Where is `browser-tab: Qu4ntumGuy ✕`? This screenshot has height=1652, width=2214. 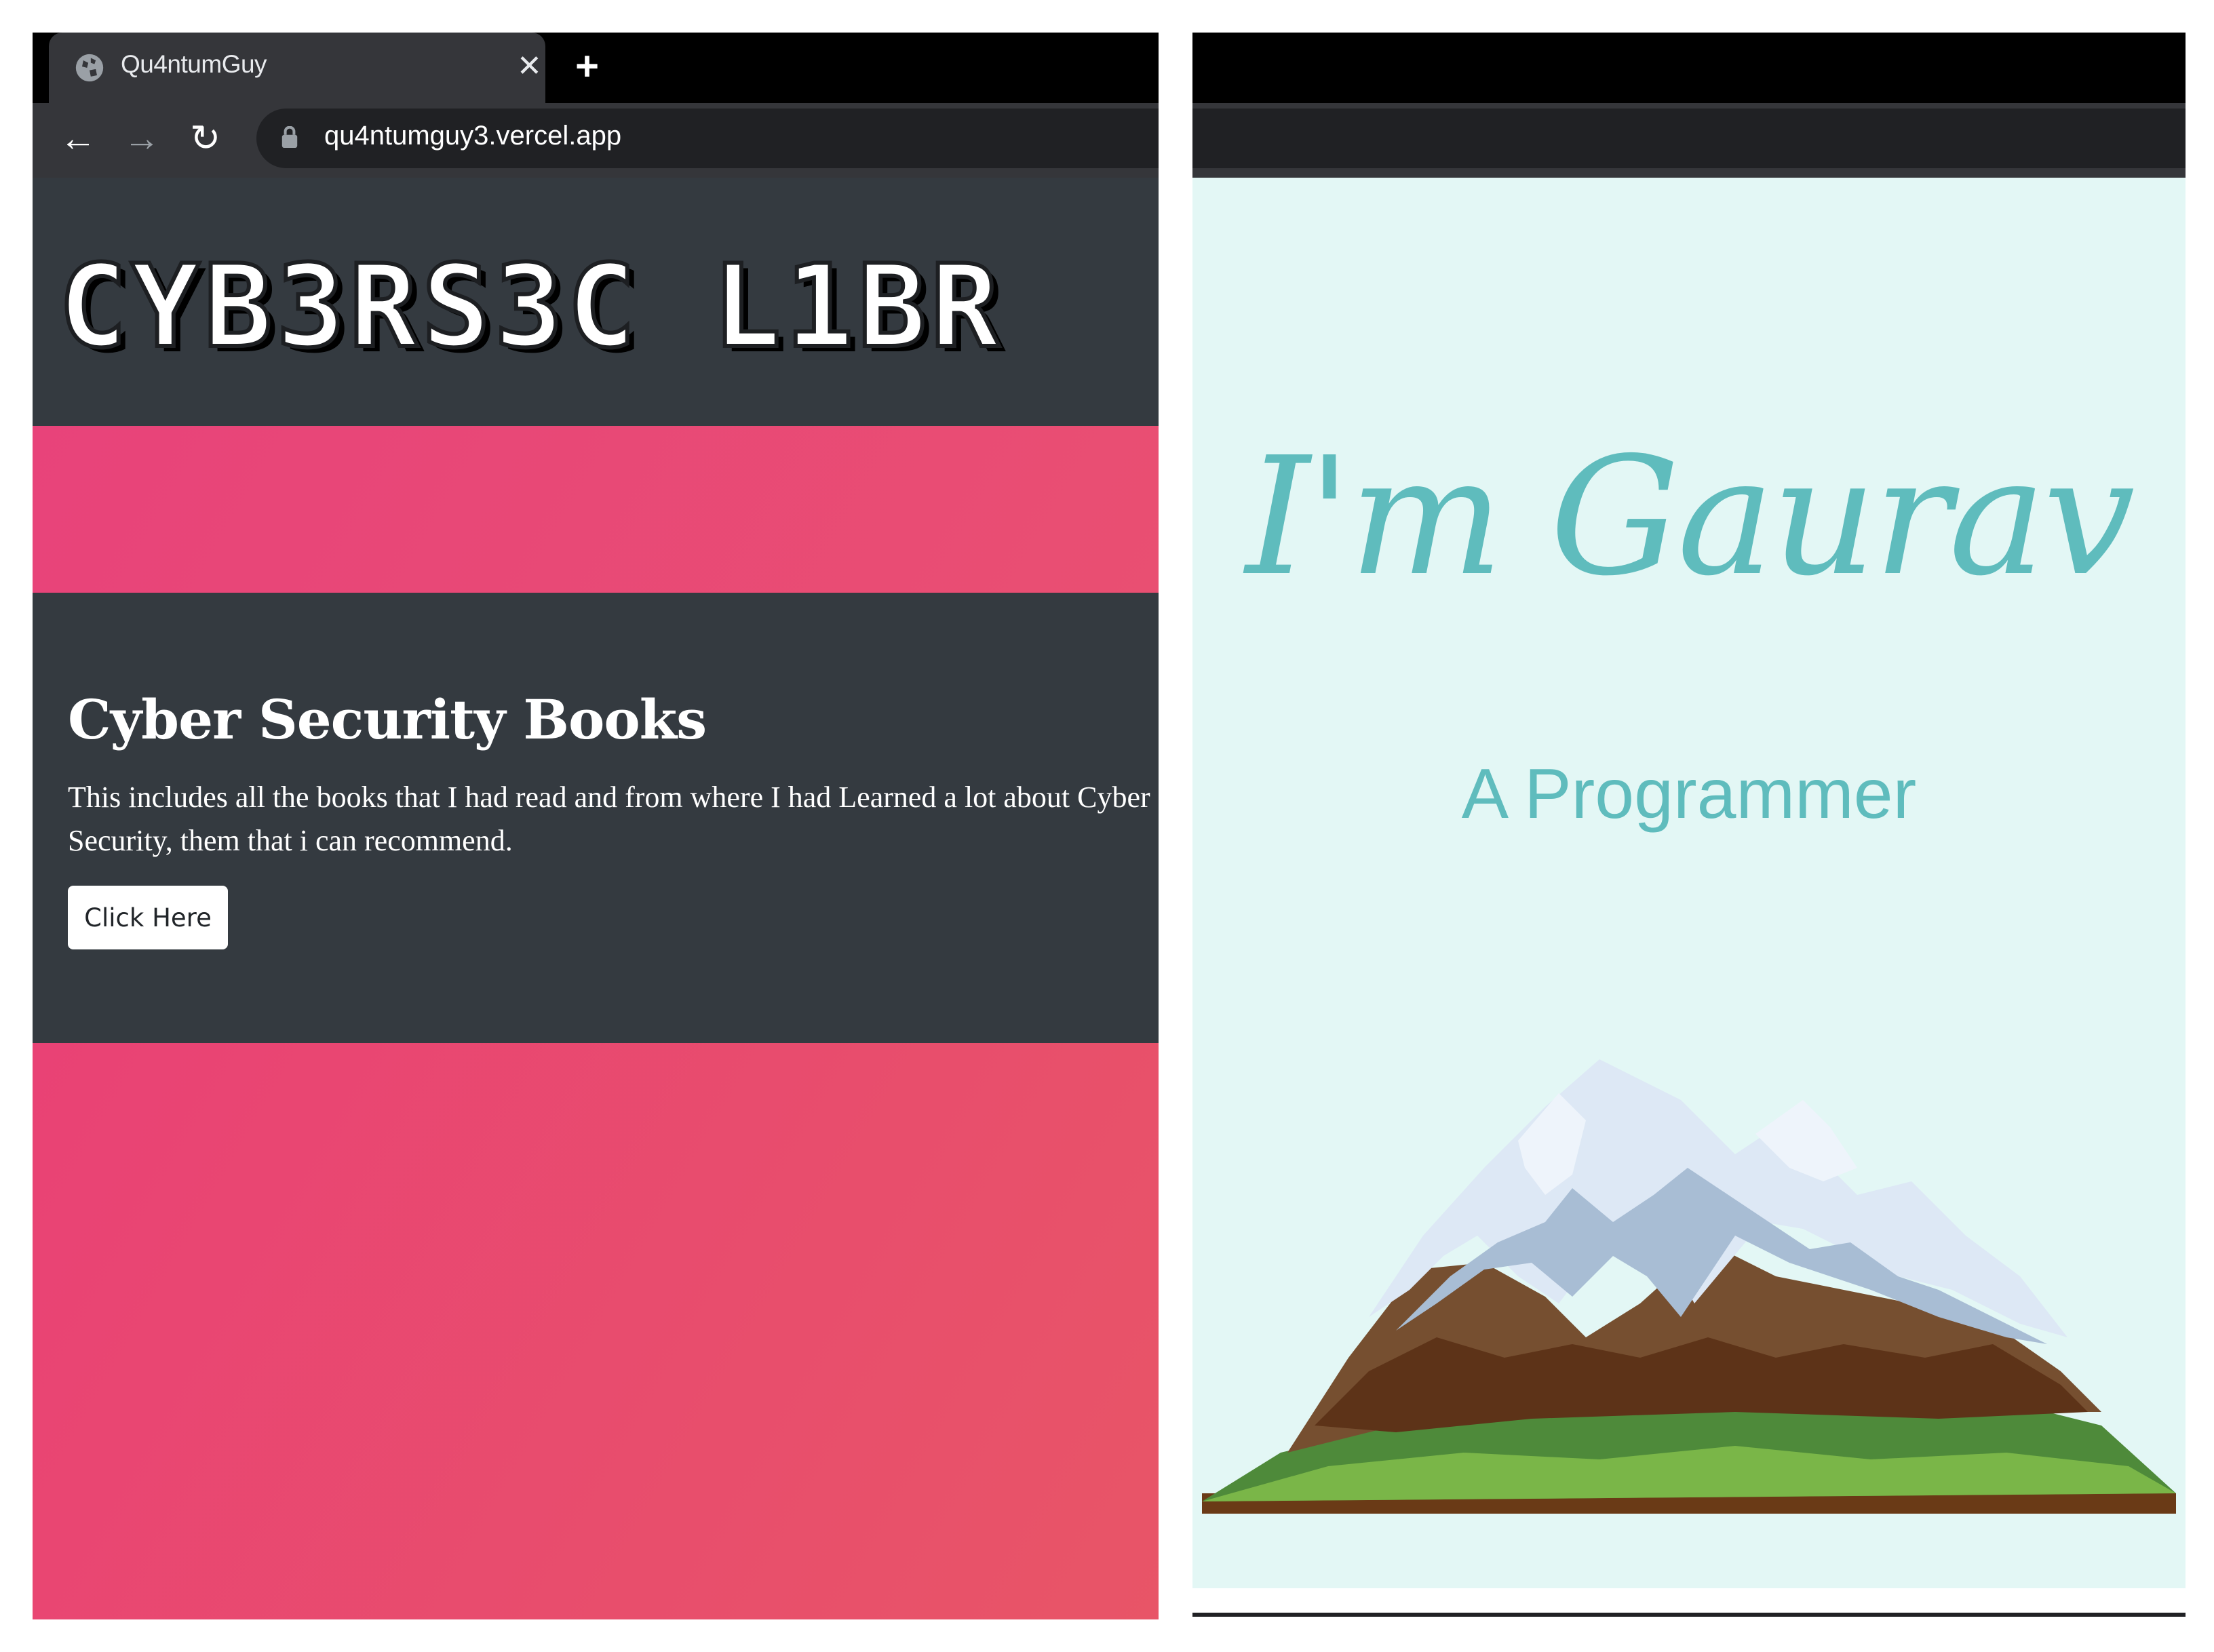
browser-tab: Qu4ntumGuy ✕ is located at coordinates (297, 68).